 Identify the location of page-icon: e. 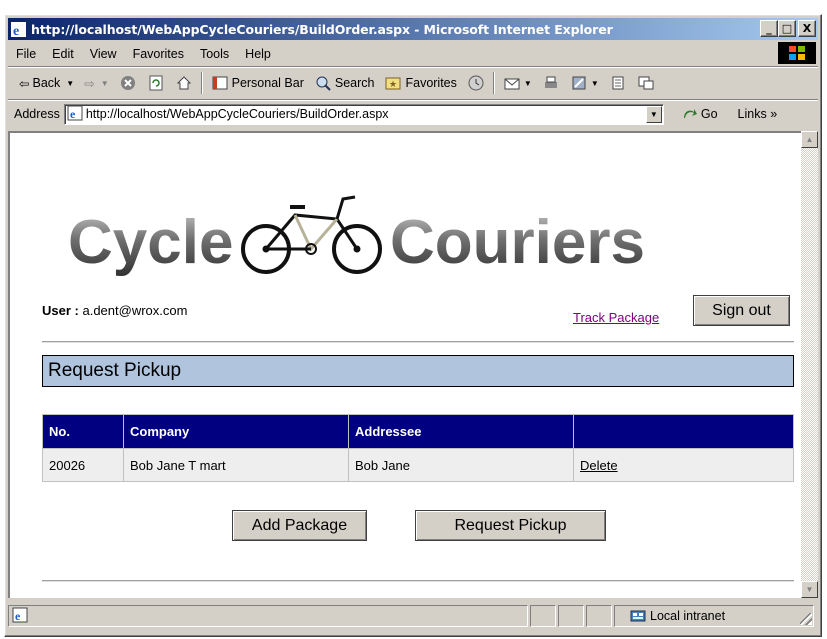
(75, 114).